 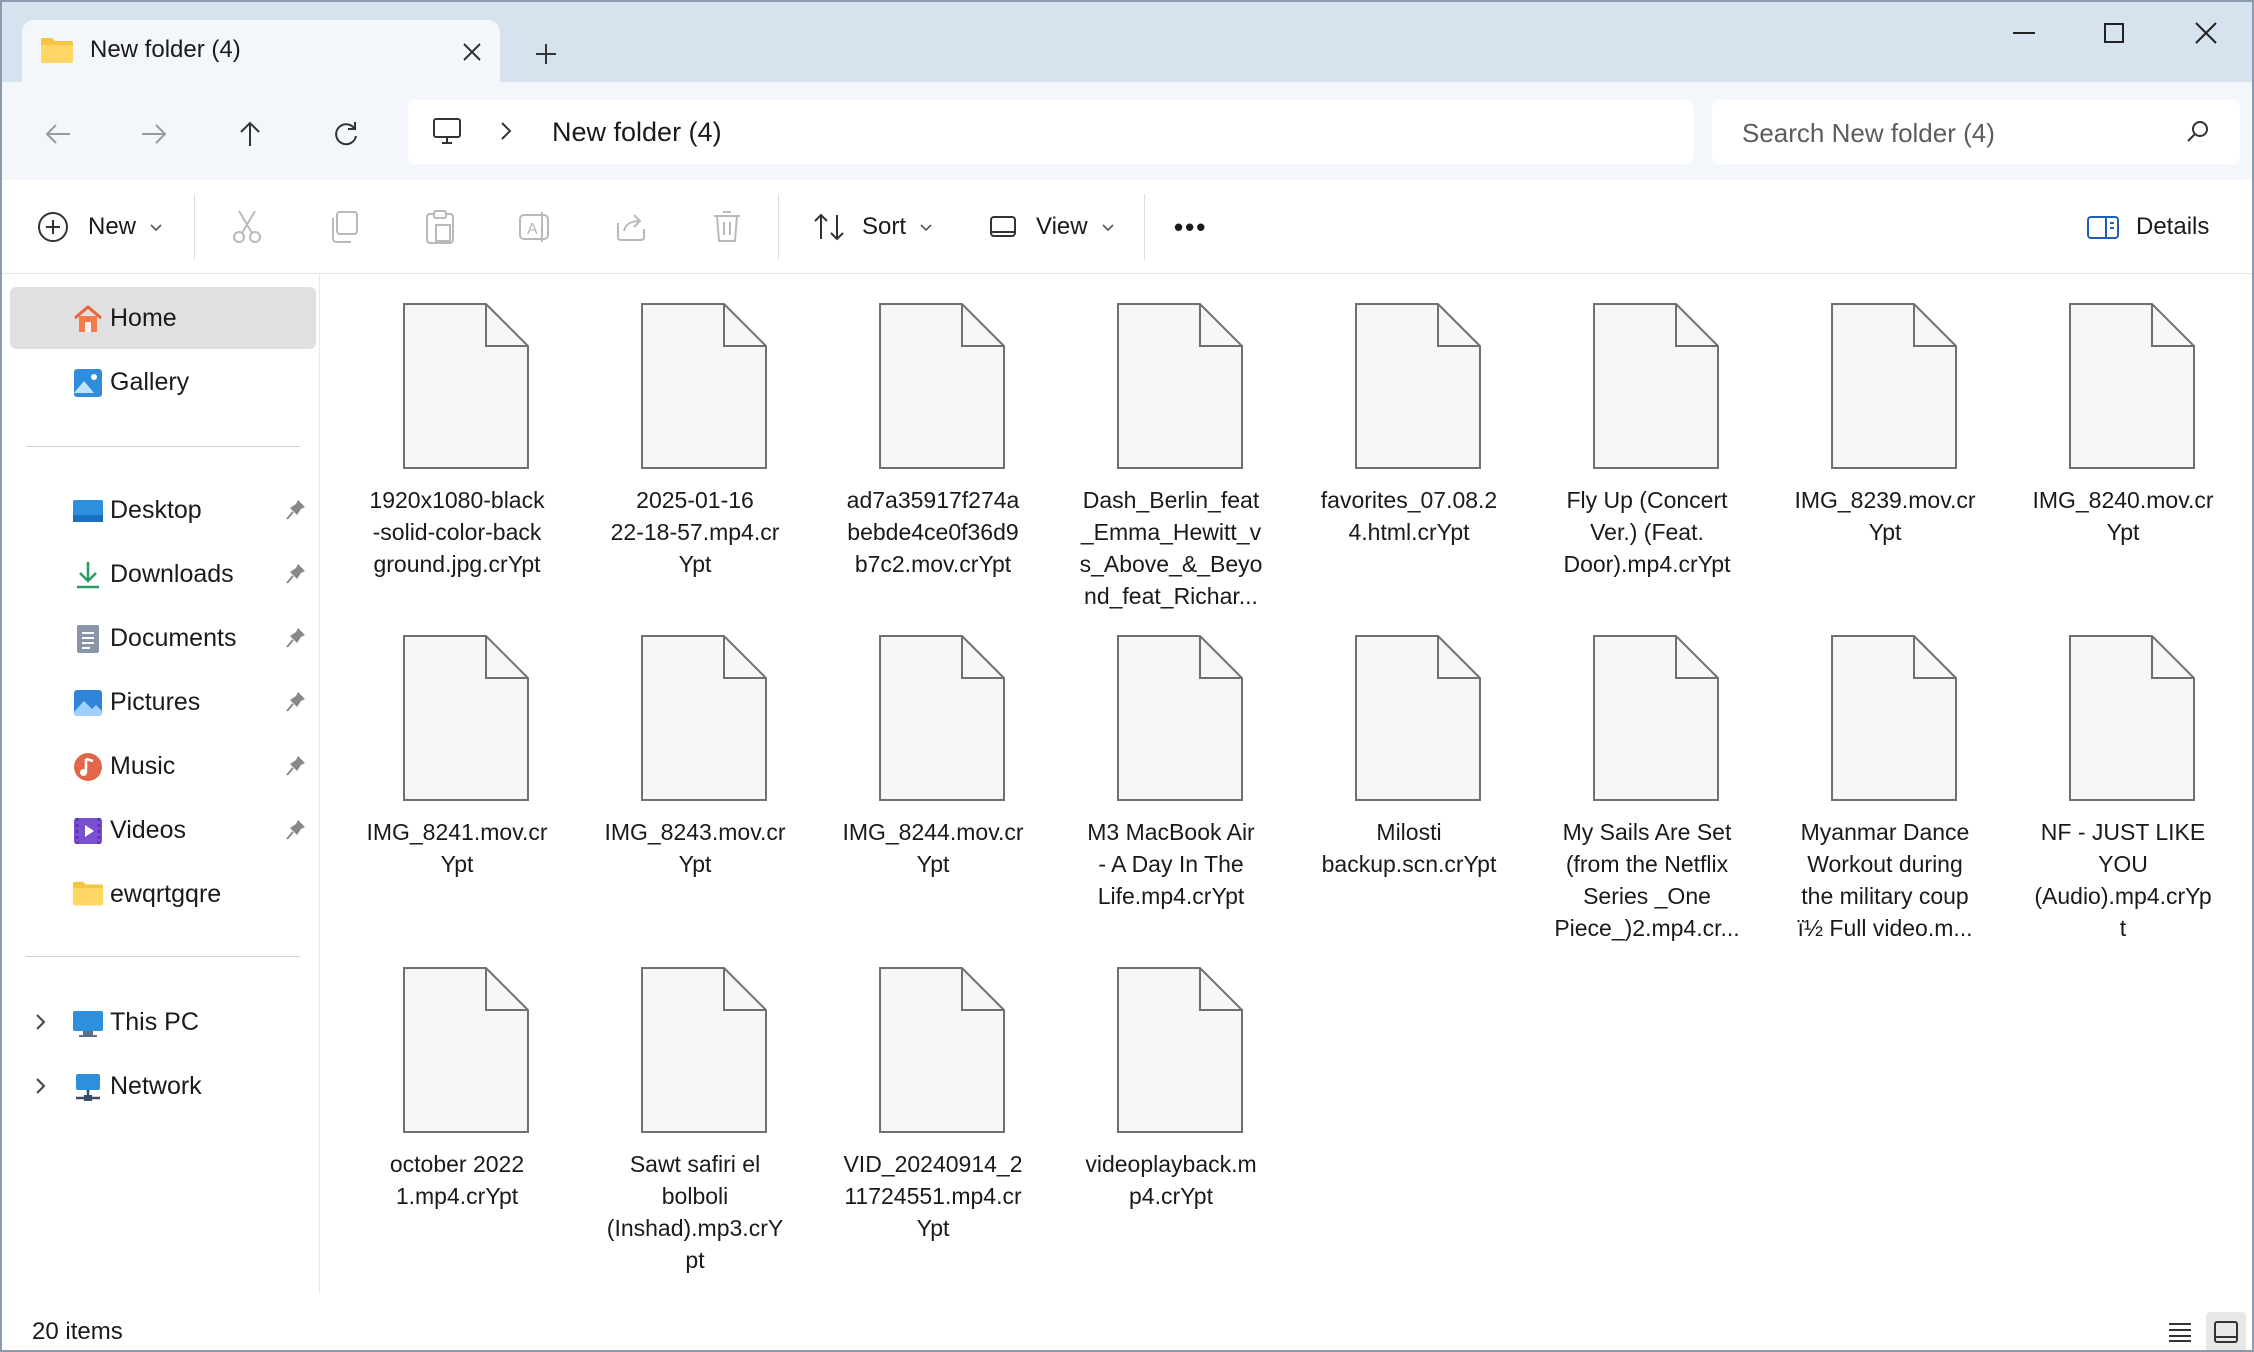 What do you see at coordinates (165, 49) in the screenshot?
I see `tab-title: New folder (4)` at bounding box center [165, 49].